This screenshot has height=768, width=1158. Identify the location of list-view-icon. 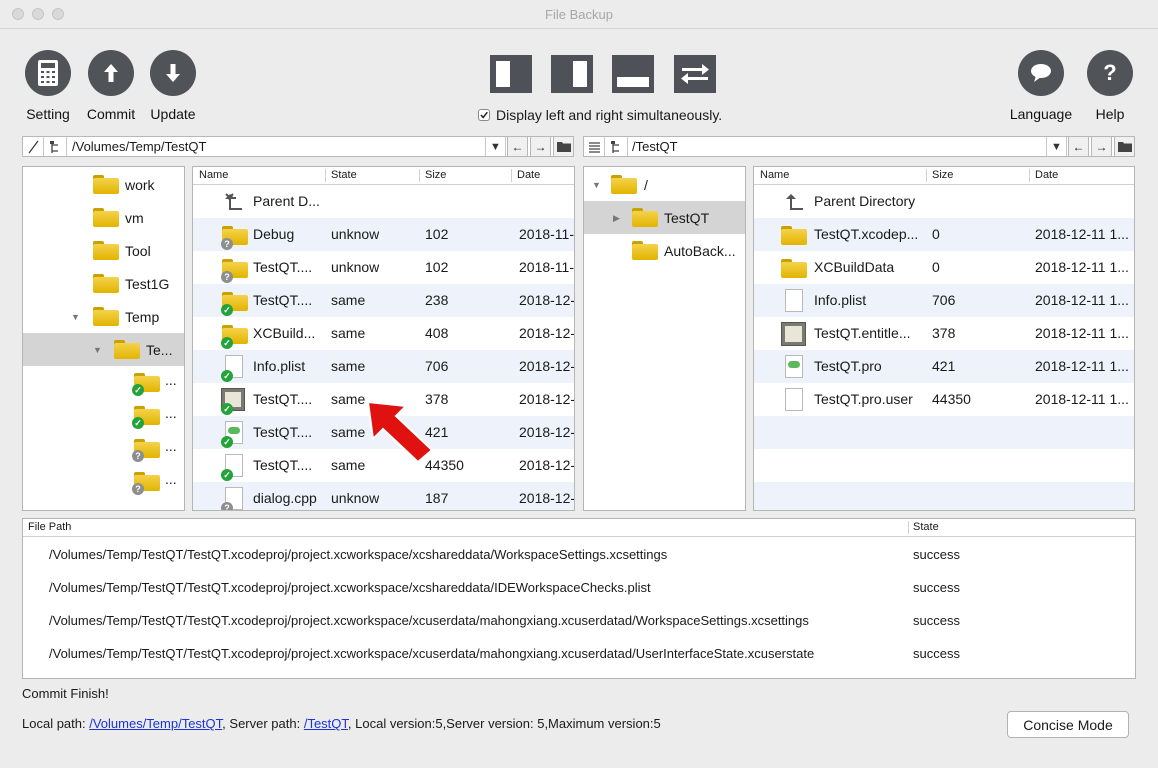
(594, 146).